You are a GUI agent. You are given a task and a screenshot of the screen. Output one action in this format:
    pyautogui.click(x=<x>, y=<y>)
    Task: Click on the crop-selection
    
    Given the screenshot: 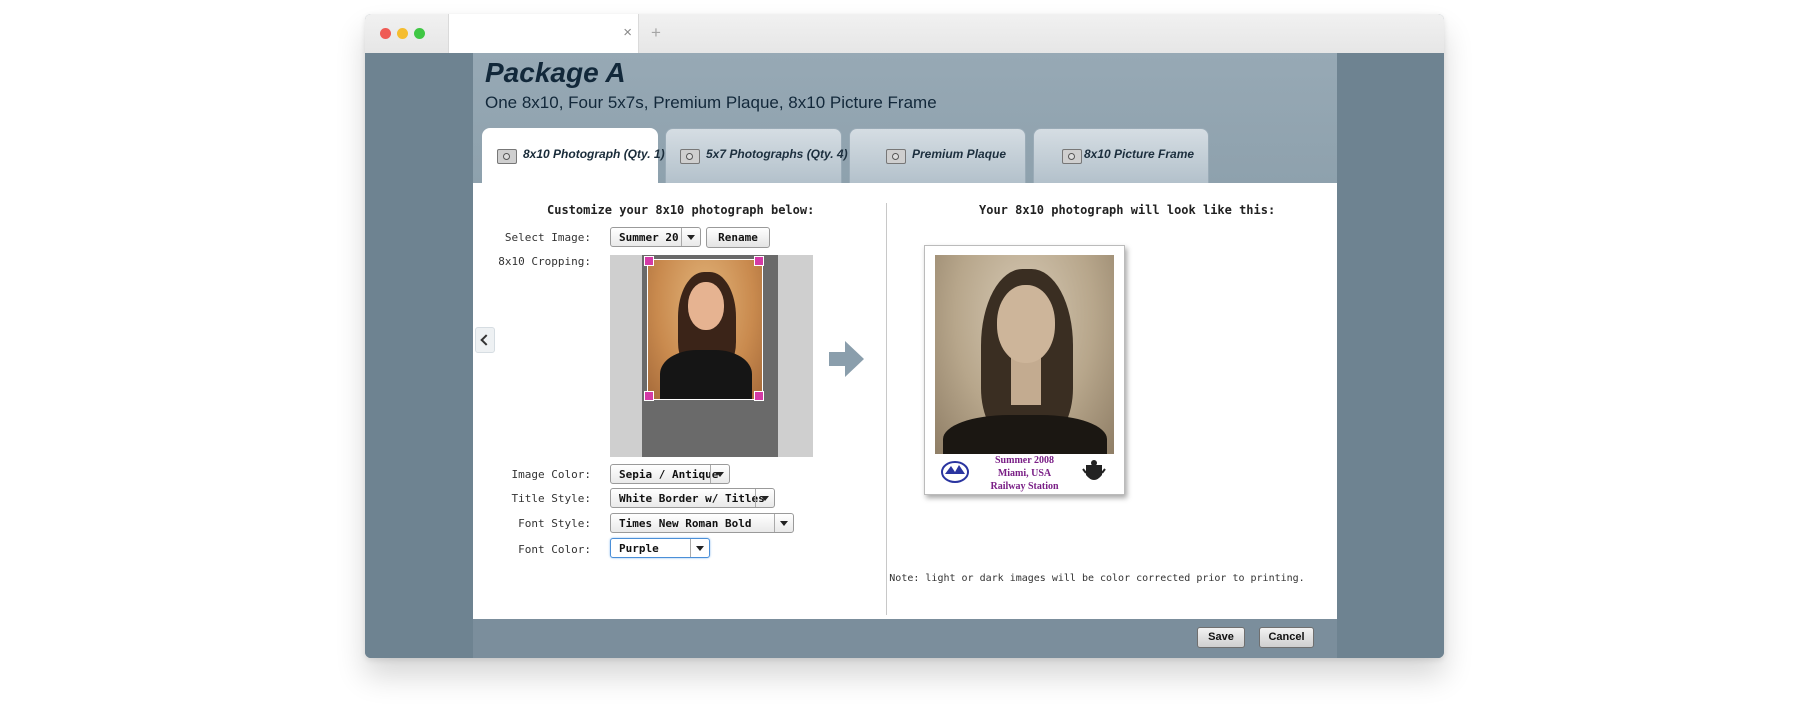 What is the action you would take?
    pyautogui.click(x=705, y=329)
    